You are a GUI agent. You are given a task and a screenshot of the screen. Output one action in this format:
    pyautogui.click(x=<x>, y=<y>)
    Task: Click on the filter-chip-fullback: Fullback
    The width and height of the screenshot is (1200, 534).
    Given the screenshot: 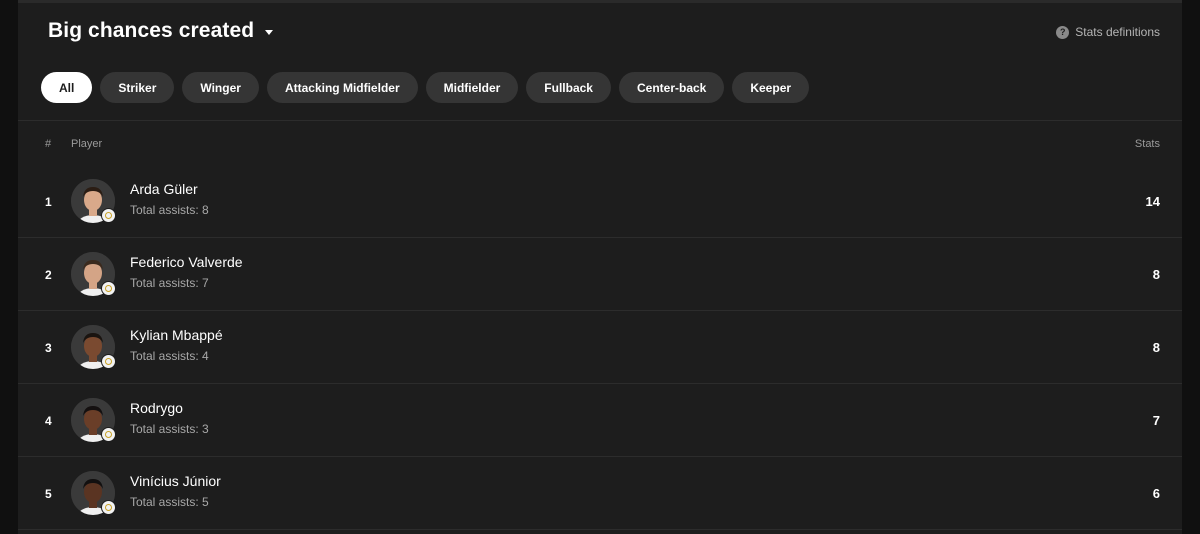 What is the action you would take?
    pyautogui.click(x=568, y=87)
    